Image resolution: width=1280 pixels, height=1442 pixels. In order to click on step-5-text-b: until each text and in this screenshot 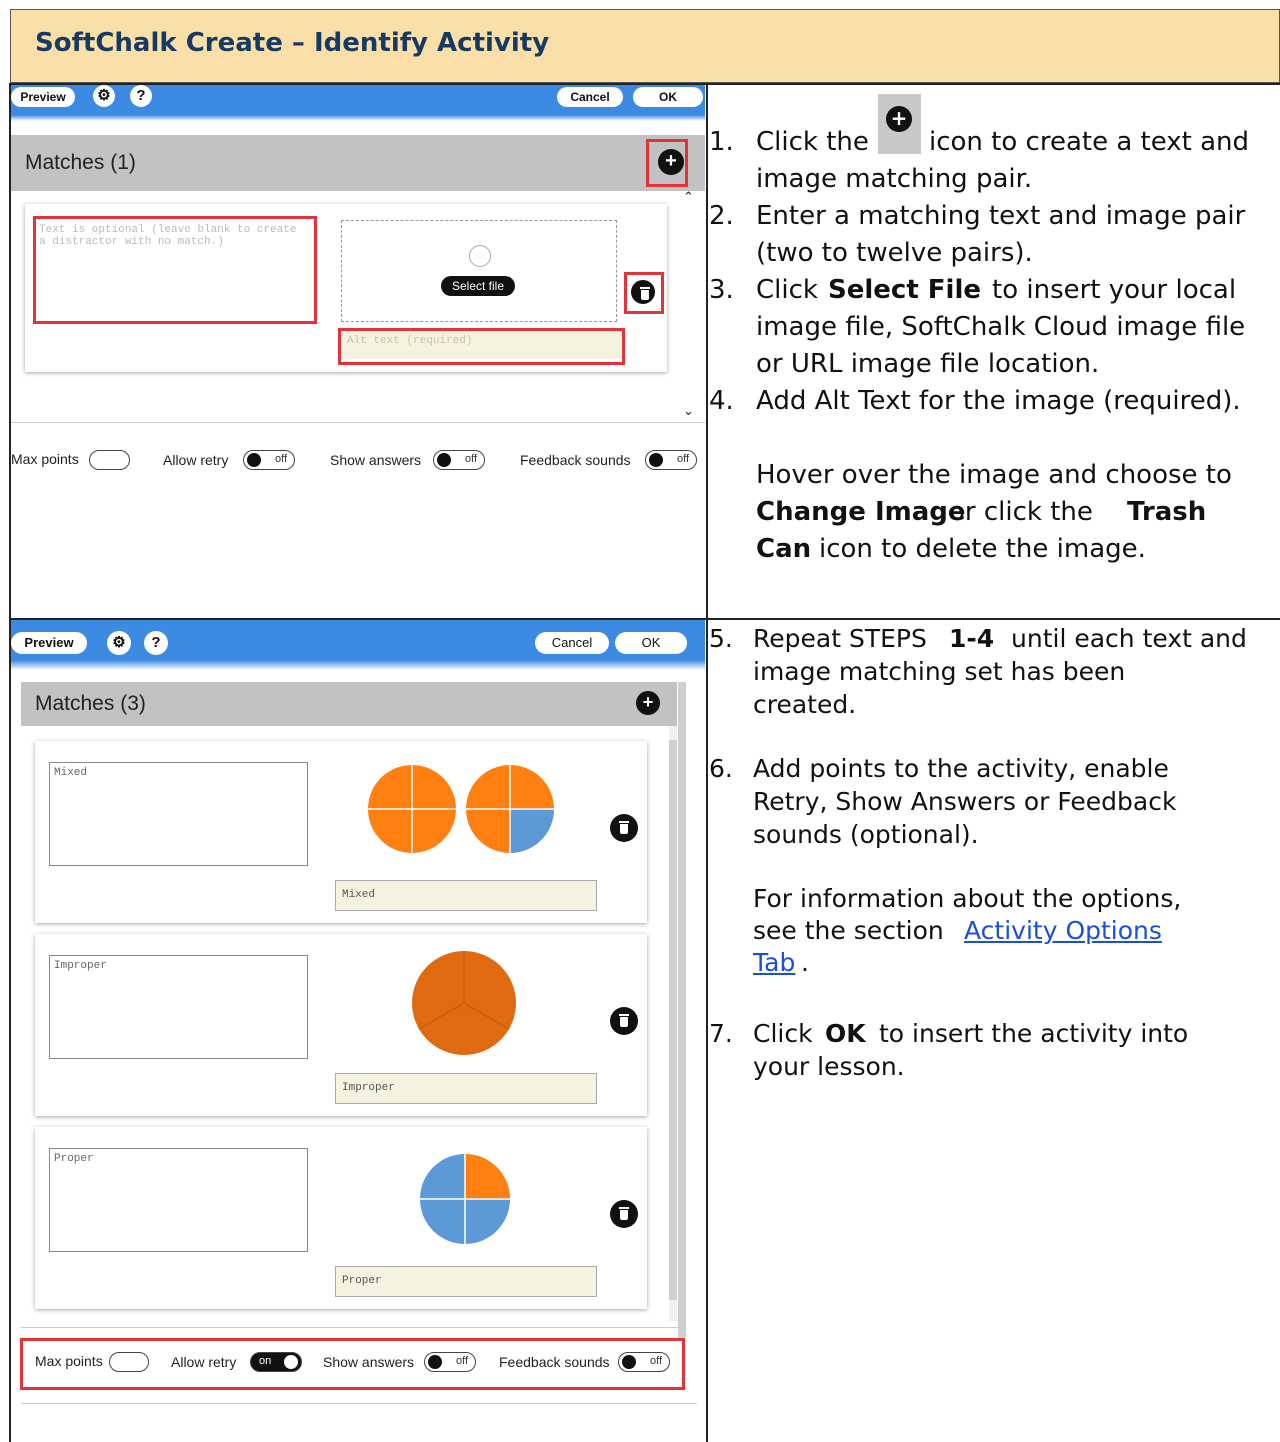, I will do `click(1129, 638)`.